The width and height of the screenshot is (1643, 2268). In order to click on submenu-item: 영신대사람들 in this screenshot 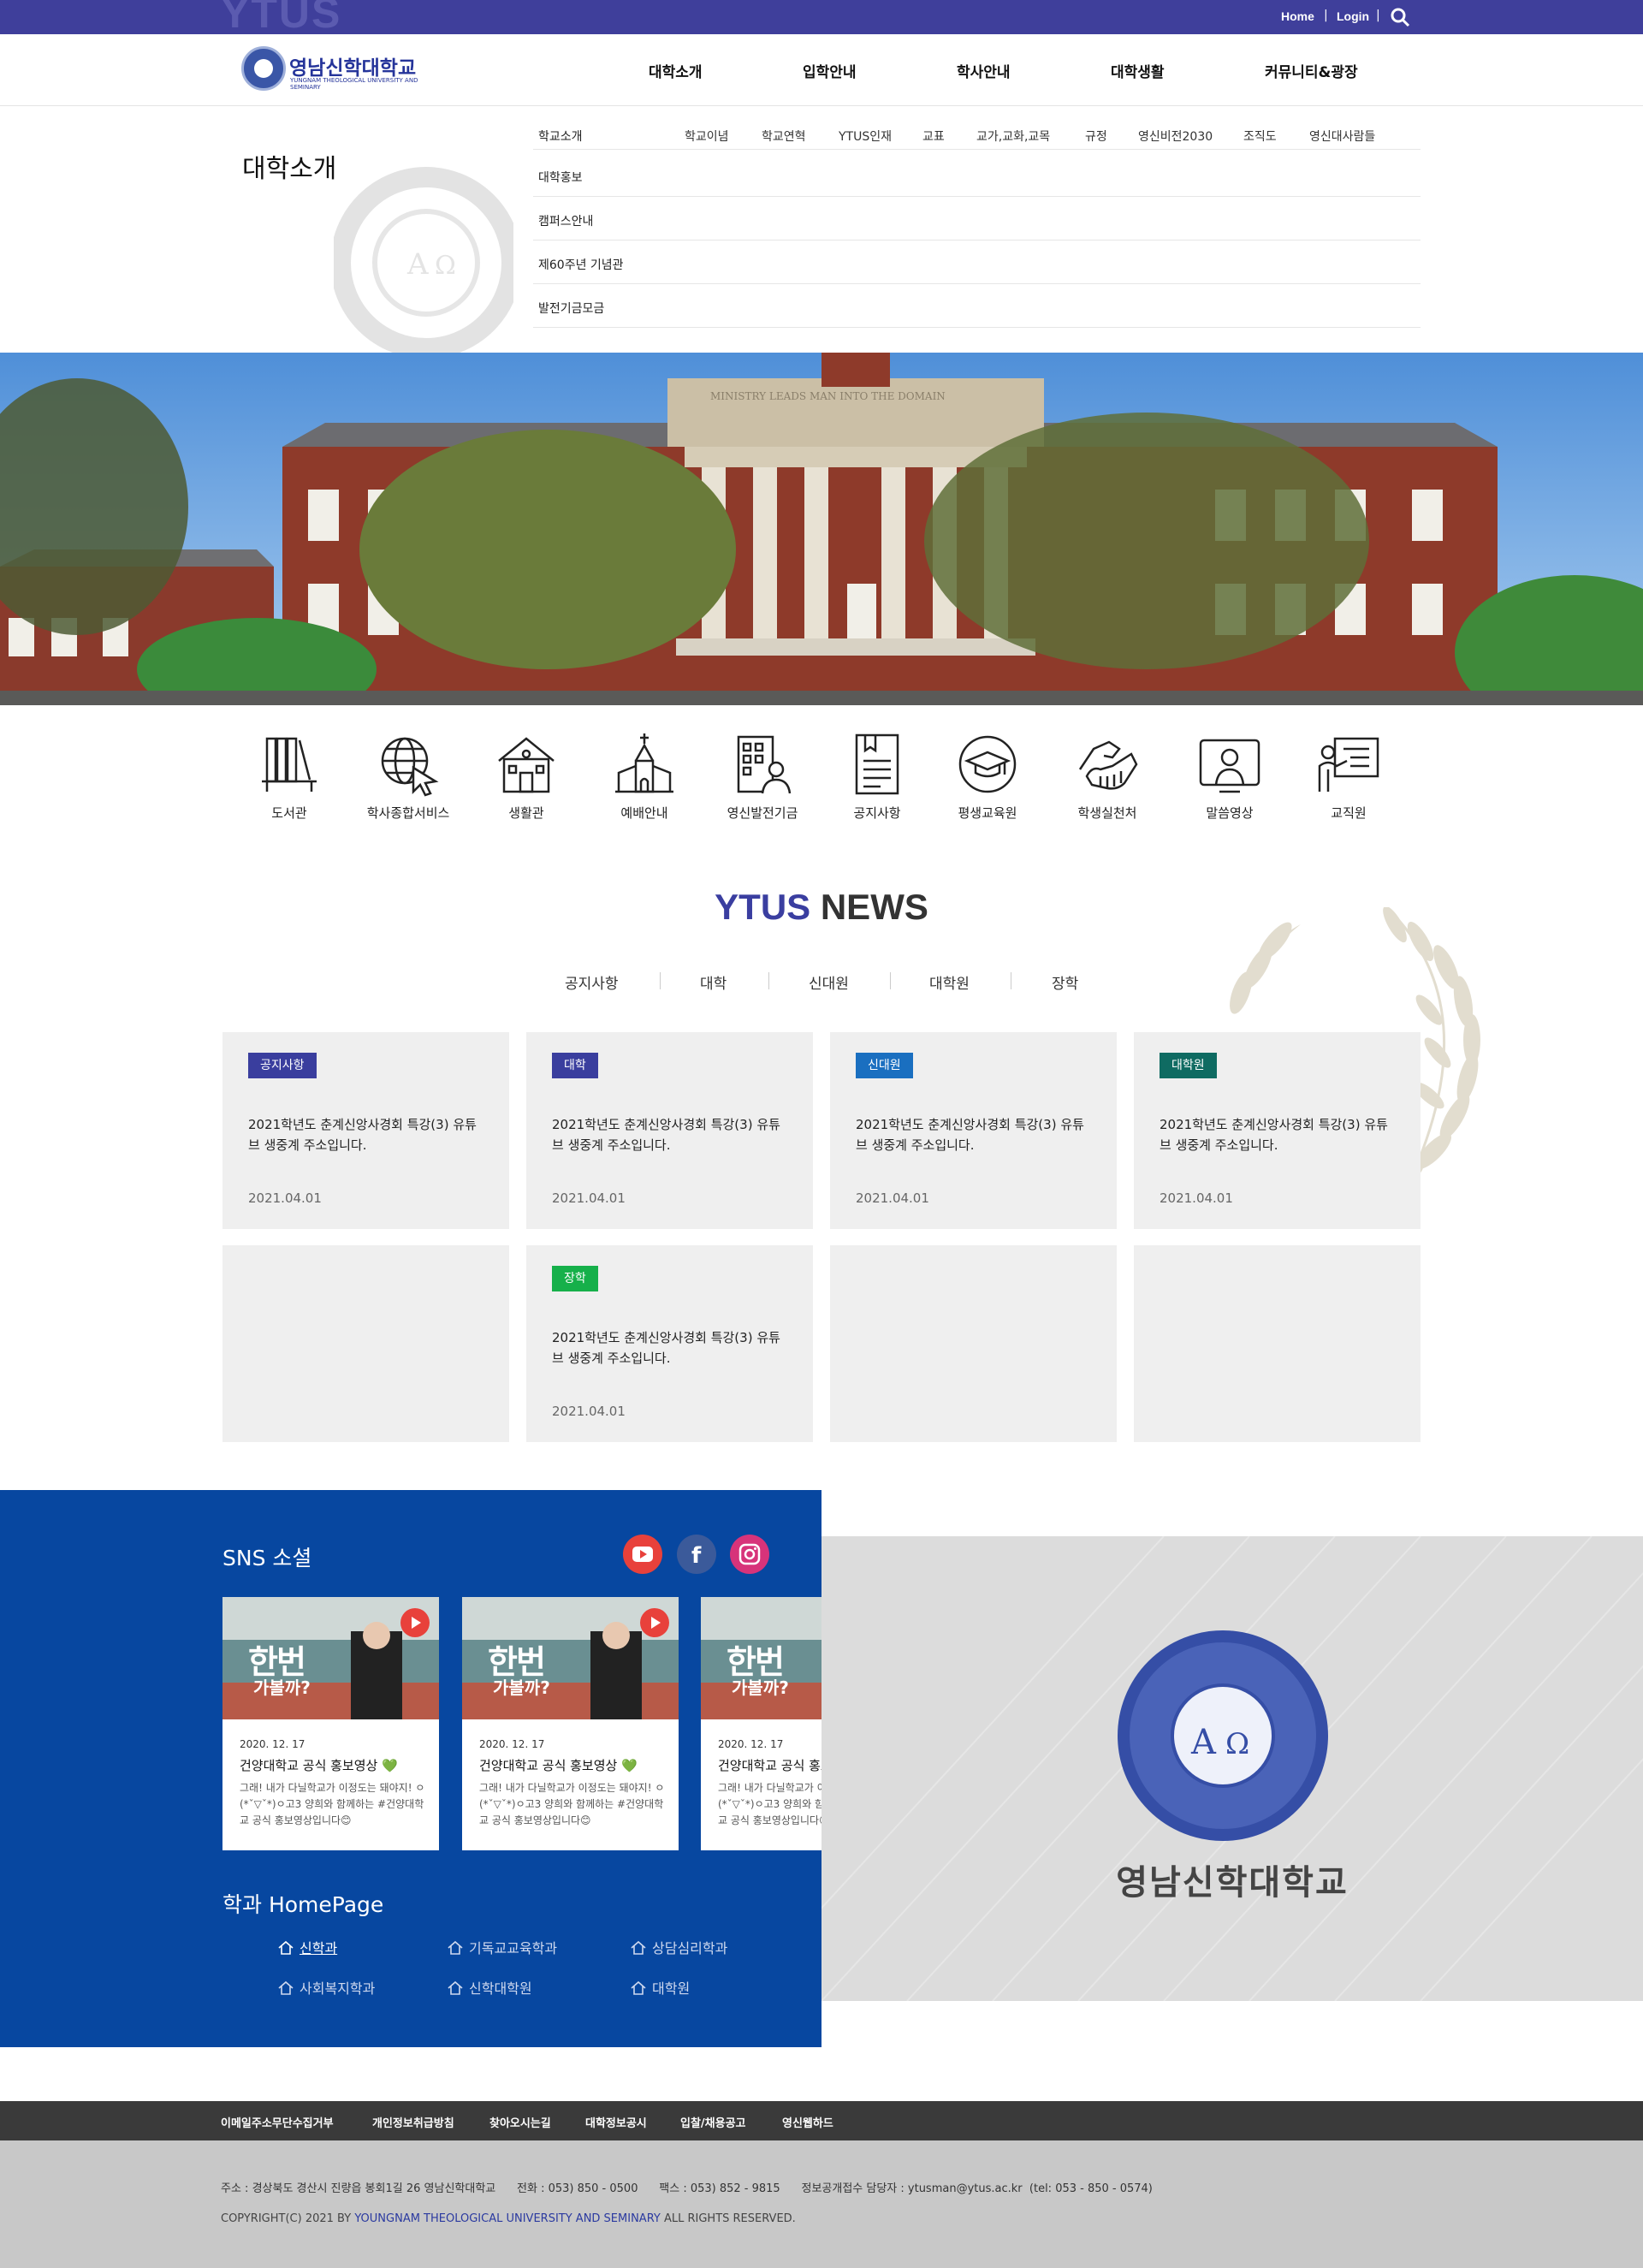, I will do `click(1342, 136)`.